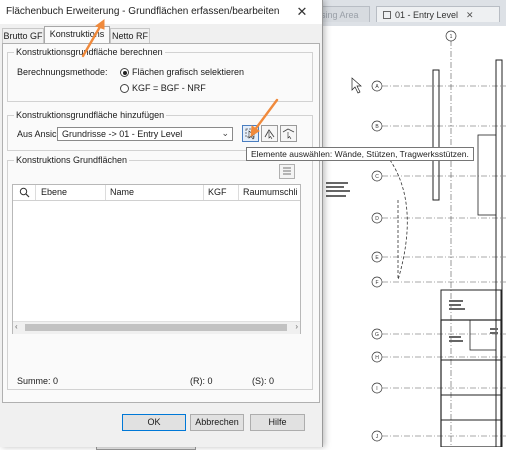 The width and height of the screenshot is (506, 450). Describe the element at coordinates (92, 40) in the screenshot. I see `arrow-to-tab` at that location.